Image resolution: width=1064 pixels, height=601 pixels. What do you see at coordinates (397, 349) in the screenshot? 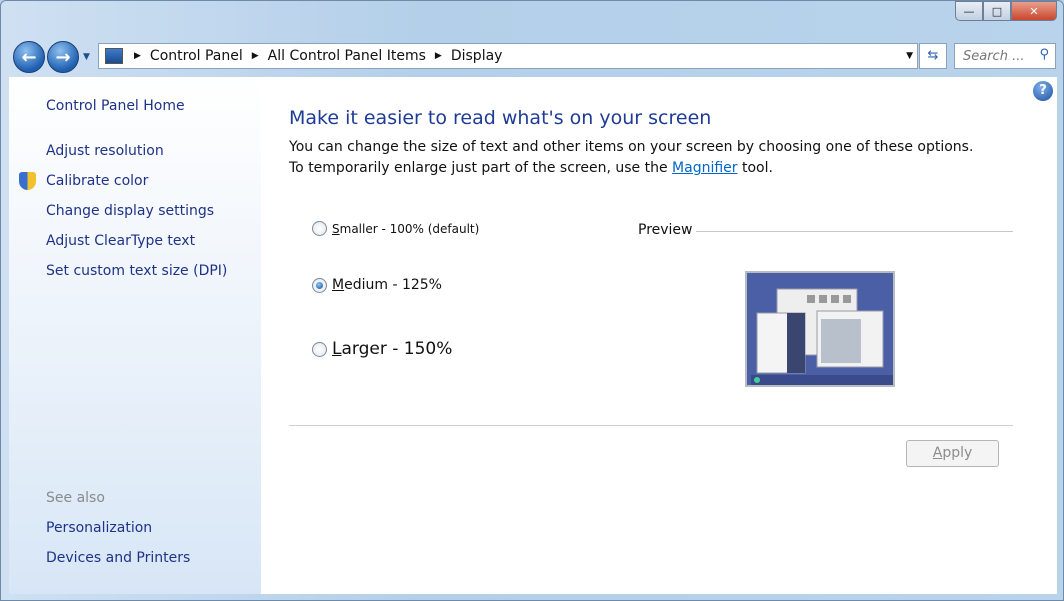
I see `option-label: arger - 150%` at bounding box center [397, 349].